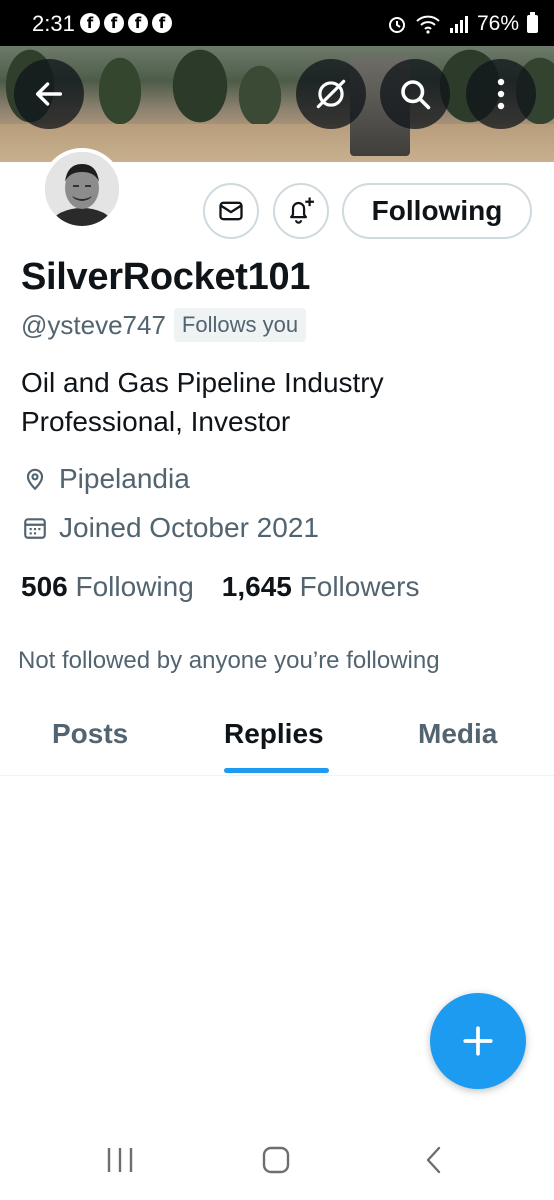  I want to click on bell-plus-icon, so click(302, 210).